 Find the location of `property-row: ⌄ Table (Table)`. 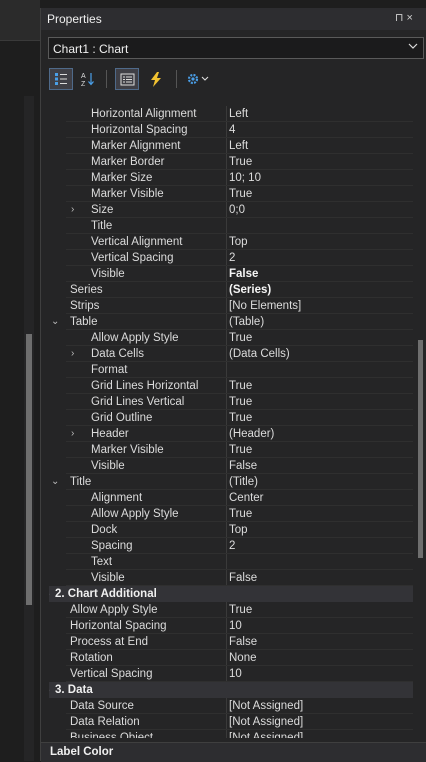

property-row: ⌄ Table (Table) is located at coordinates (231, 322).